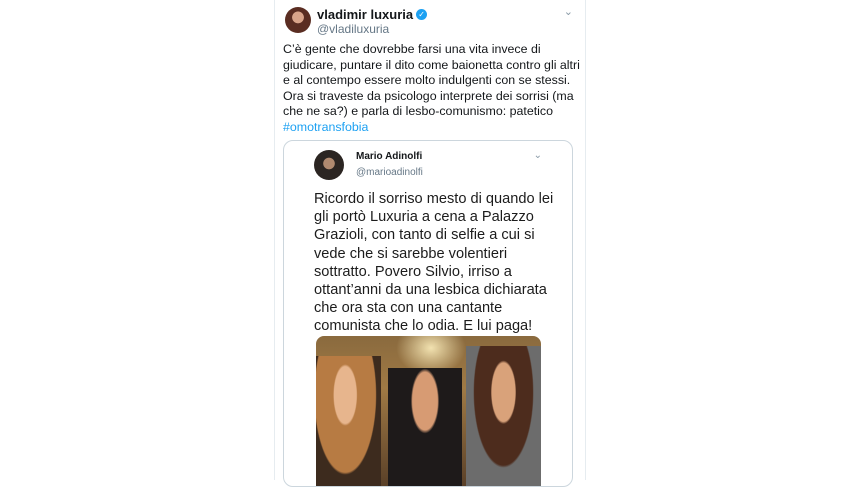  What do you see at coordinates (425, 427) in the screenshot?
I see `photo-person-center` at bounding box center [425, 427].